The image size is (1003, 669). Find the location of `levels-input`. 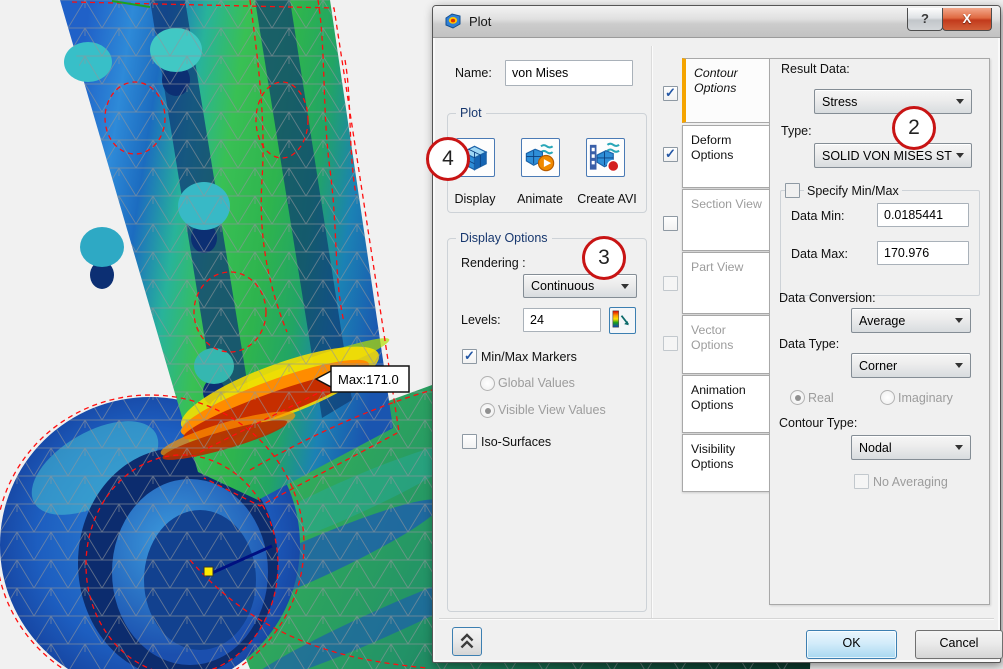

levels-input is located at coordinates (562, 320).